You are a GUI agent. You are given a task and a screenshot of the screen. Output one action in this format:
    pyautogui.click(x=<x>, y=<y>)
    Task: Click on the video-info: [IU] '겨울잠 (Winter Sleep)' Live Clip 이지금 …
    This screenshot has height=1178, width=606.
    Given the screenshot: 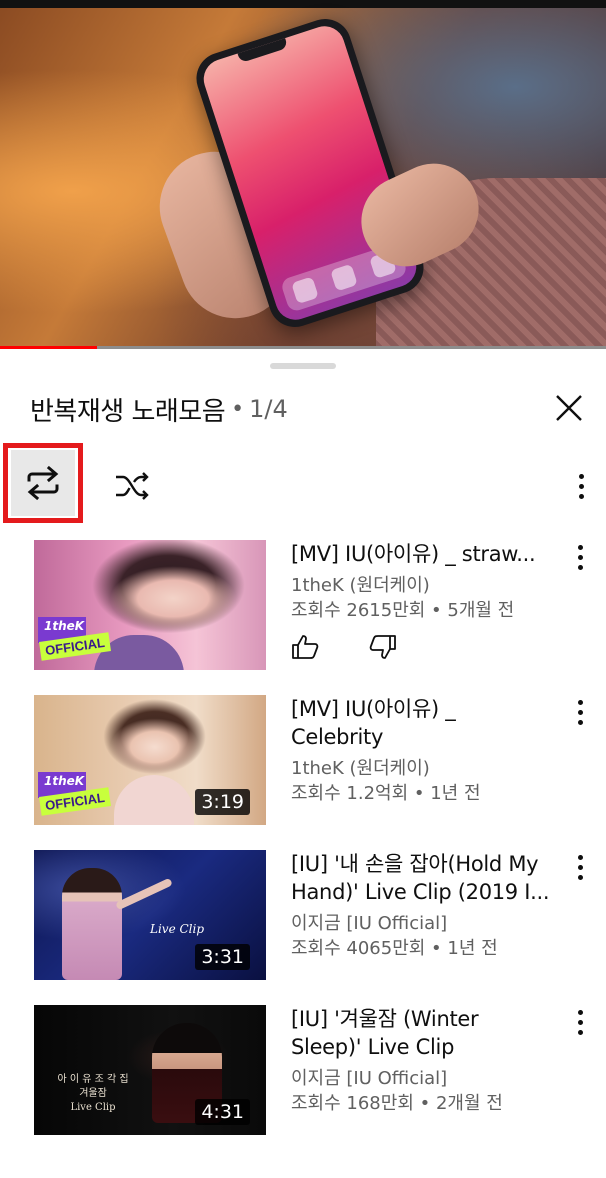 What is the action you would take?
    pyautogui.click(x=421, y=1061)
    